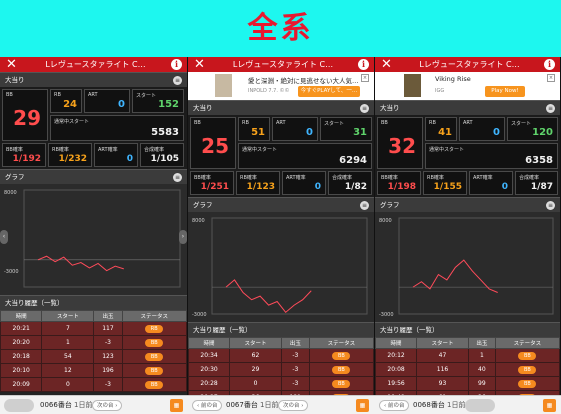 The image size is (561, 414). What do you see at coordinates (441, 129) in the screenshot?
I see `rb-count-cell: RB 41` at bounding box center [441, 129].